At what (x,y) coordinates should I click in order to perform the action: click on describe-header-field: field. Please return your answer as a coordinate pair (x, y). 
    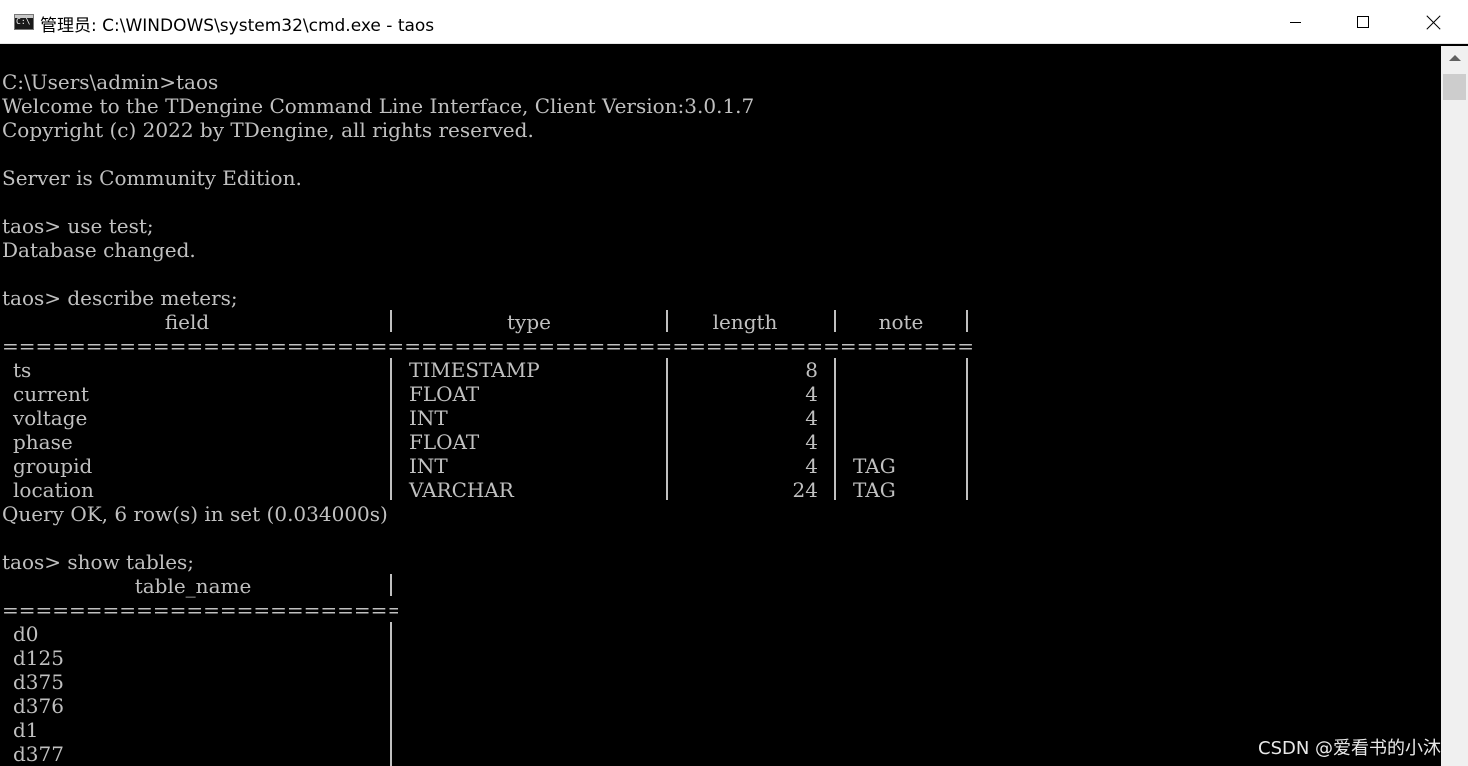
    Looking at the image, I should click on (187, 322).